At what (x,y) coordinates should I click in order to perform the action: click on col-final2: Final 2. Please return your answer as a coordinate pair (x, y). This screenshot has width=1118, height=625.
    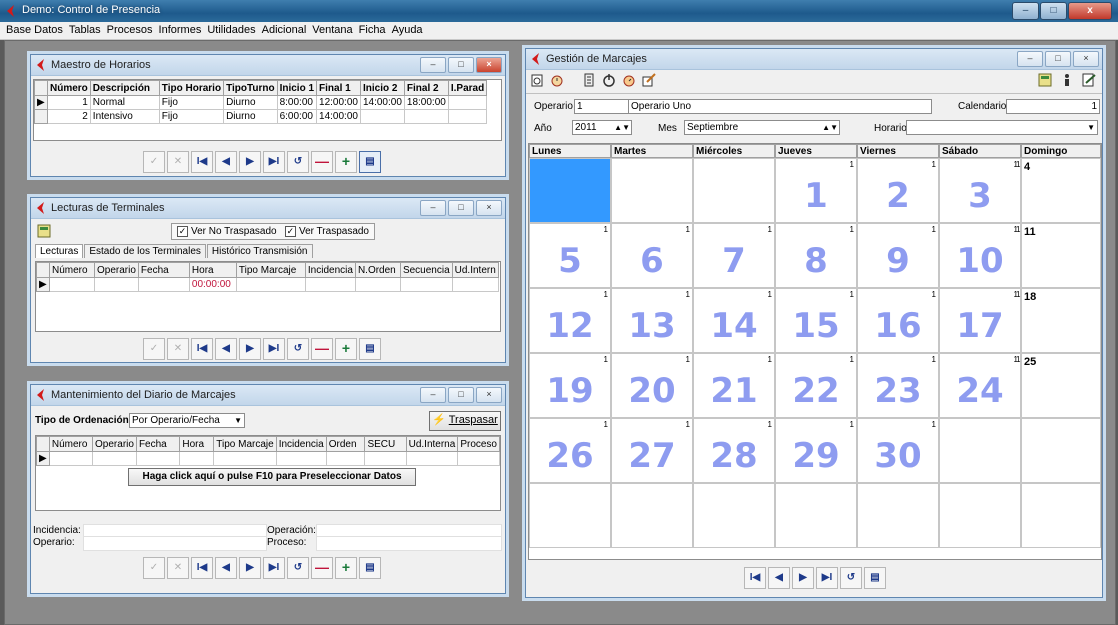
    Looking at the image, I should click on (426, 88).